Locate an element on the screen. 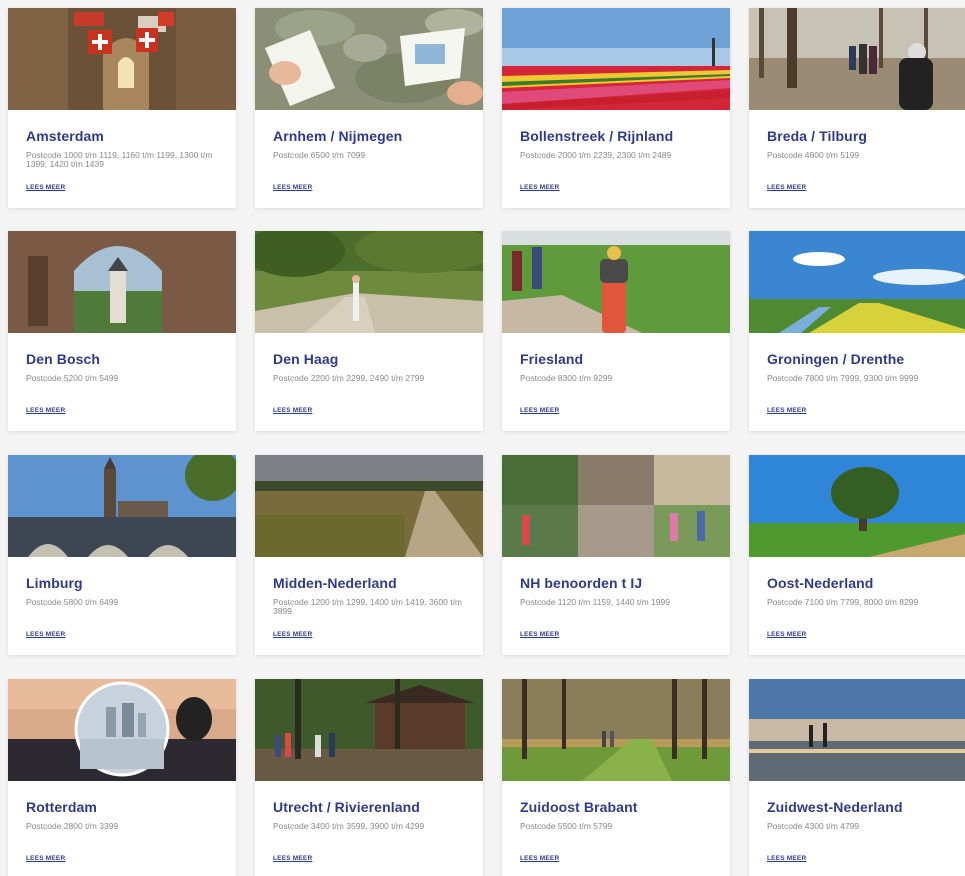 This screenshot has height=876, width=965. region-title: Utrecht / Rivierenland is located at coordinates (346, 807).